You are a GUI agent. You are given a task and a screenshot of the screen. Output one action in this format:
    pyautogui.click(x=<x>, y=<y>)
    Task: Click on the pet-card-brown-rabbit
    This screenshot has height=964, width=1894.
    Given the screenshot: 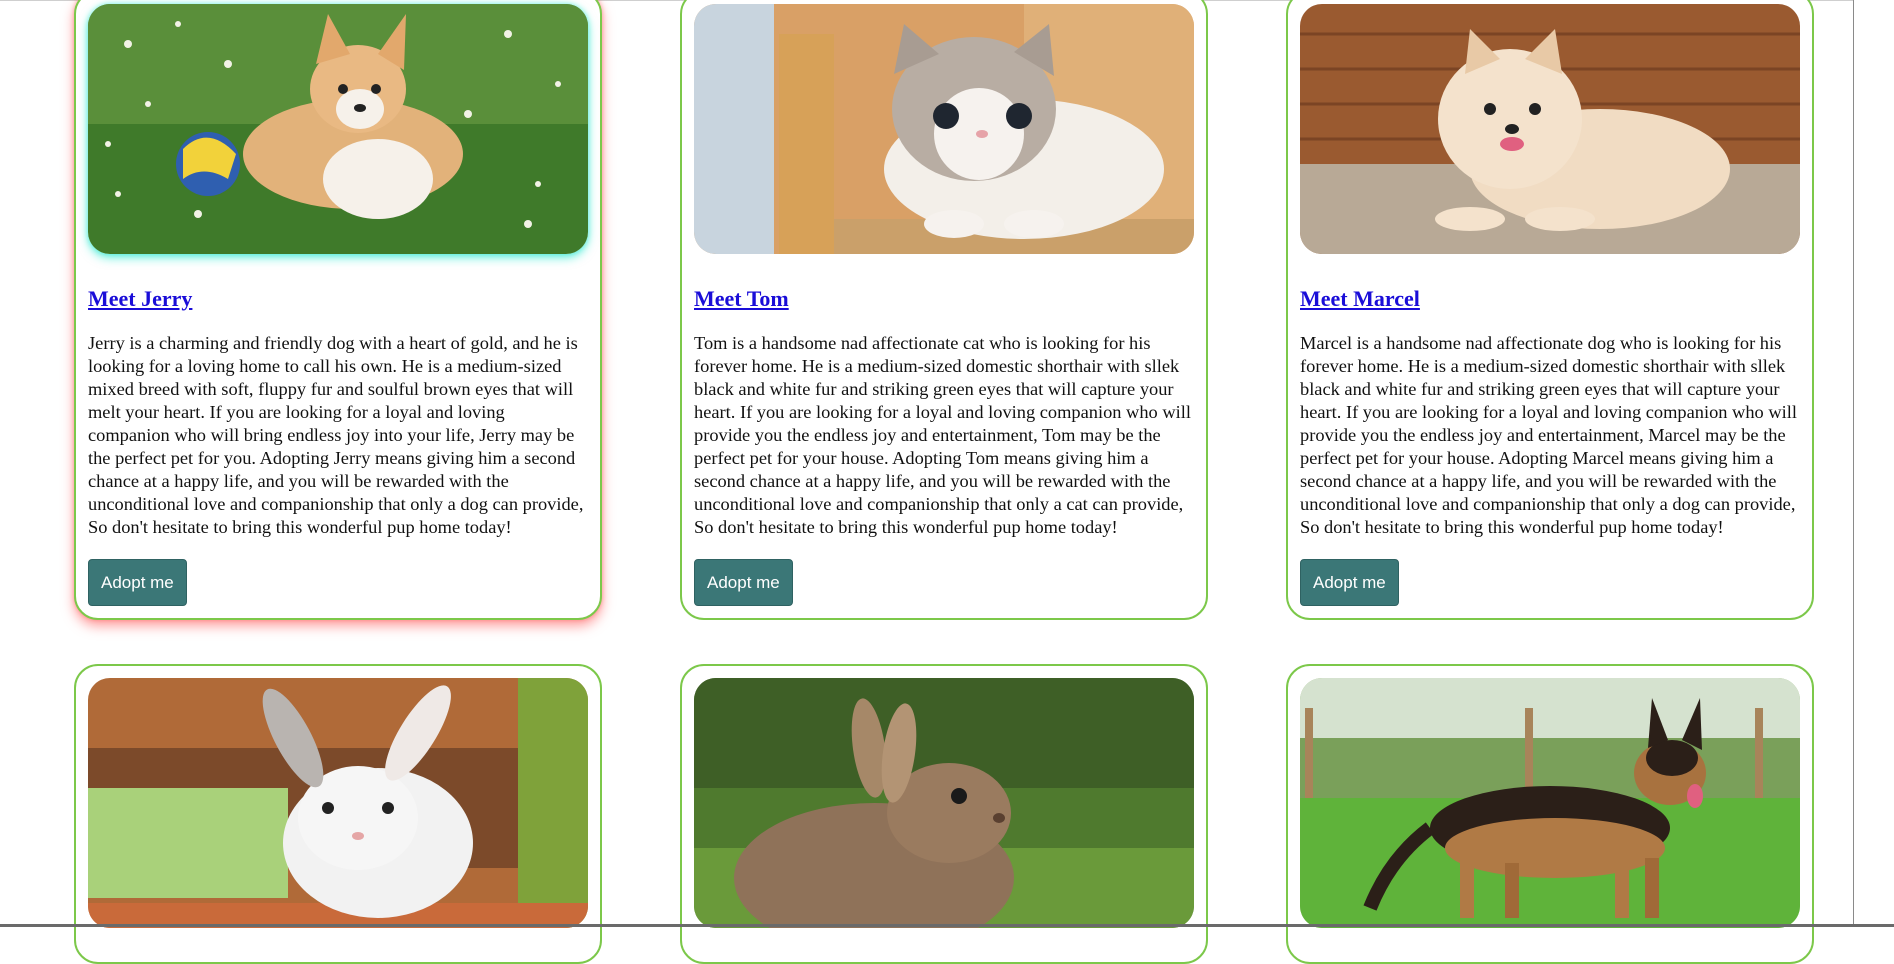 What is the action you would take?
    pyautogui.click(x=944, y=814)
    